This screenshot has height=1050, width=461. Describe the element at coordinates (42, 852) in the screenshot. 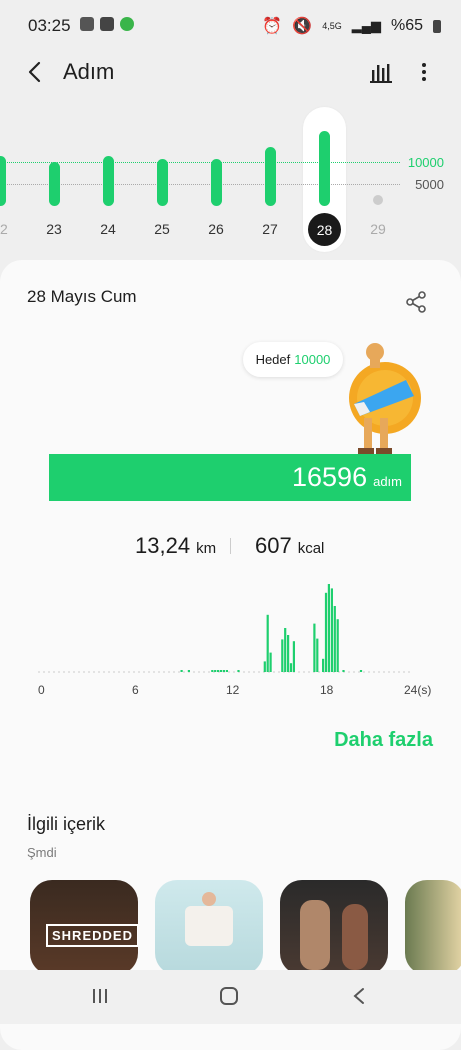

I see `related-subtitle: Şmdi` at that location.